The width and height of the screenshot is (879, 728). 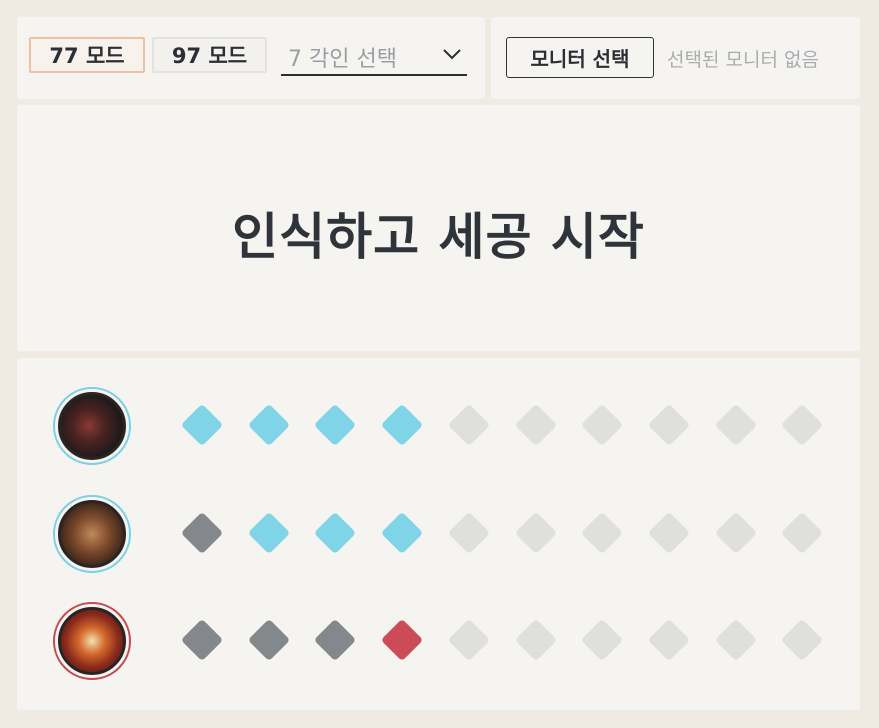 I want to click on monitor-panel: 모니터 선택 선택된 모니터 없음, so click(x=675, y=58).